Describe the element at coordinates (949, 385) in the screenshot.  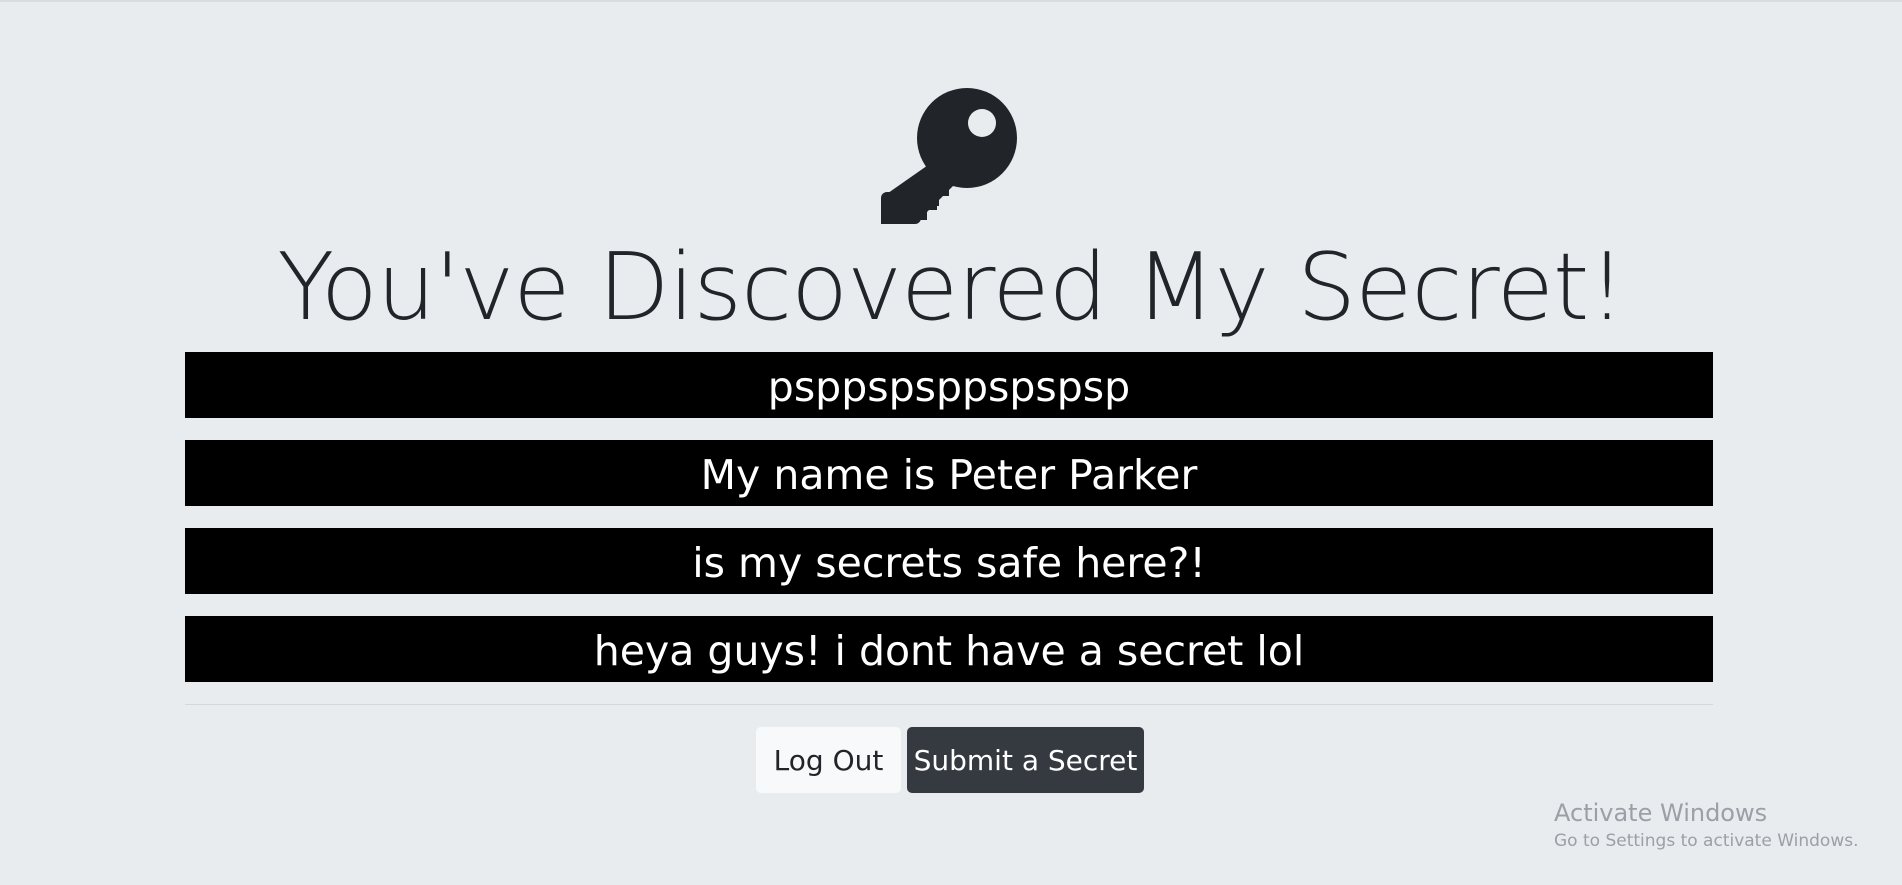
I see `secret-item: psppspsppspspsp` at that location.